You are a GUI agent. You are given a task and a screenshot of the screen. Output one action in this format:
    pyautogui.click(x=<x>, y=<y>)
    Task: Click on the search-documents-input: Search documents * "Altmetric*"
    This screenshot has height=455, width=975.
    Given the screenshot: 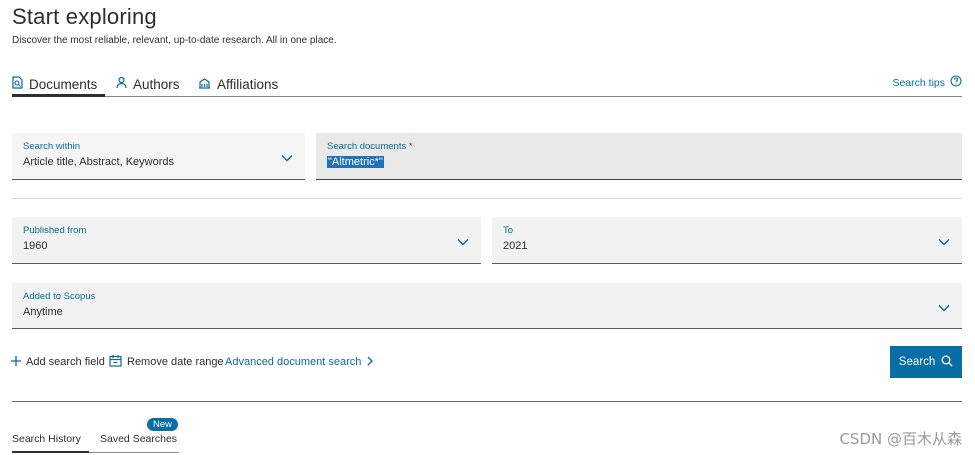 What is the action you would take?
    pyautogui.click(x=639, y=156)
    